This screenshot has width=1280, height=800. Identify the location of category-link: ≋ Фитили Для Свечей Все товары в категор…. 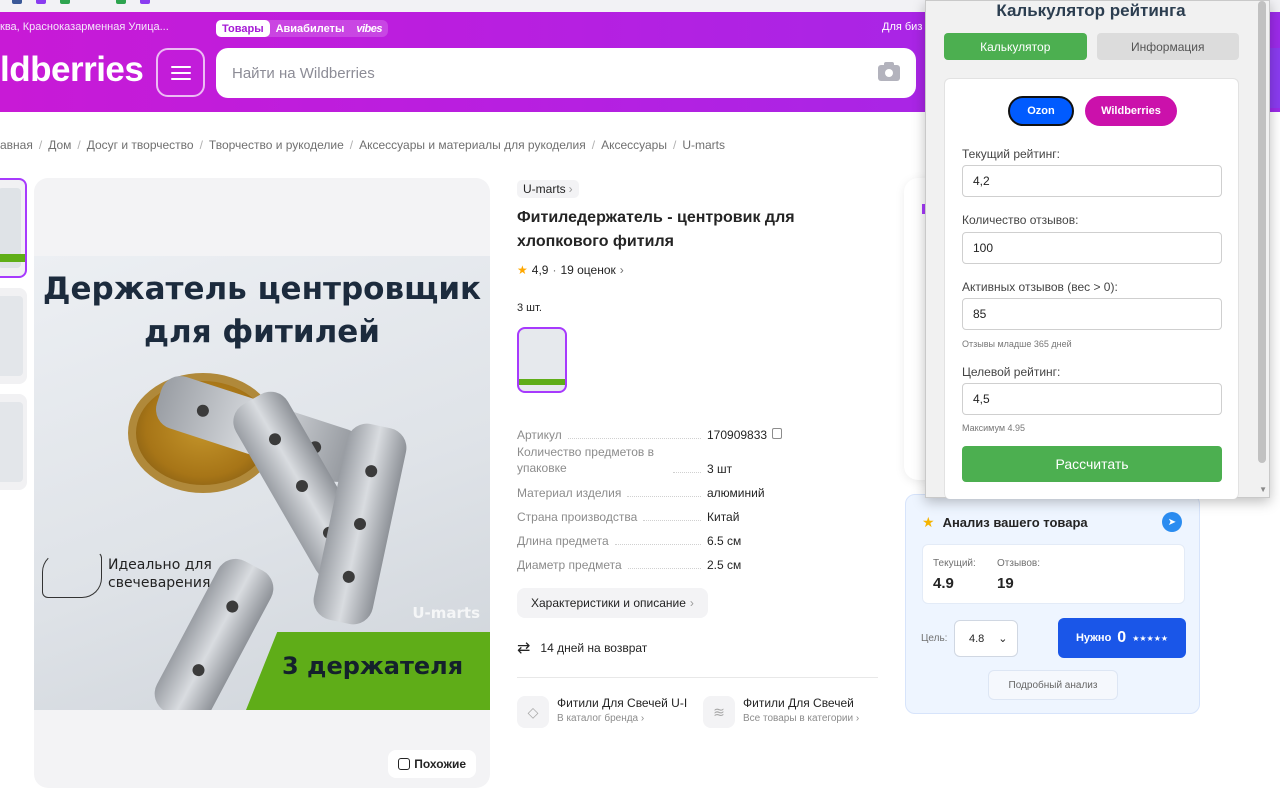
(793, 712).